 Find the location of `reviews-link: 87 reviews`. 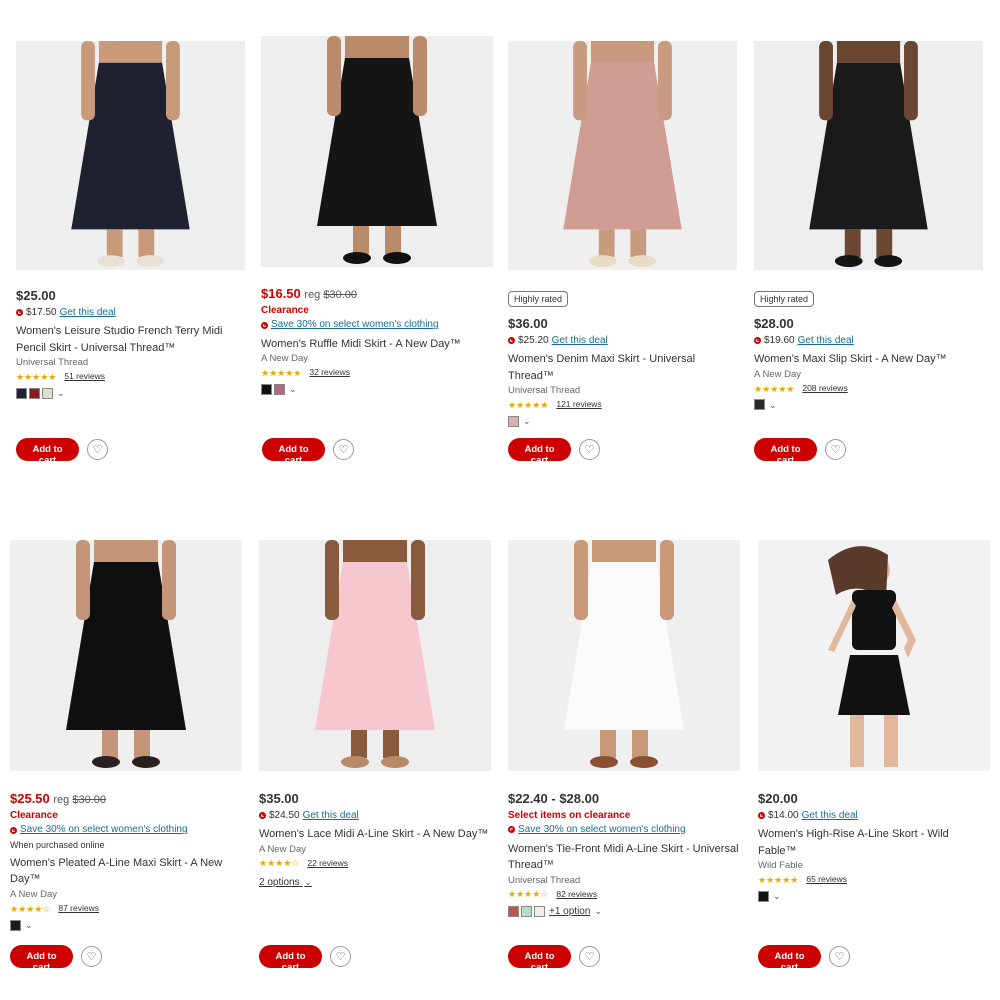

reviews-link: 87 reviews is located at coordinates (78, 908).